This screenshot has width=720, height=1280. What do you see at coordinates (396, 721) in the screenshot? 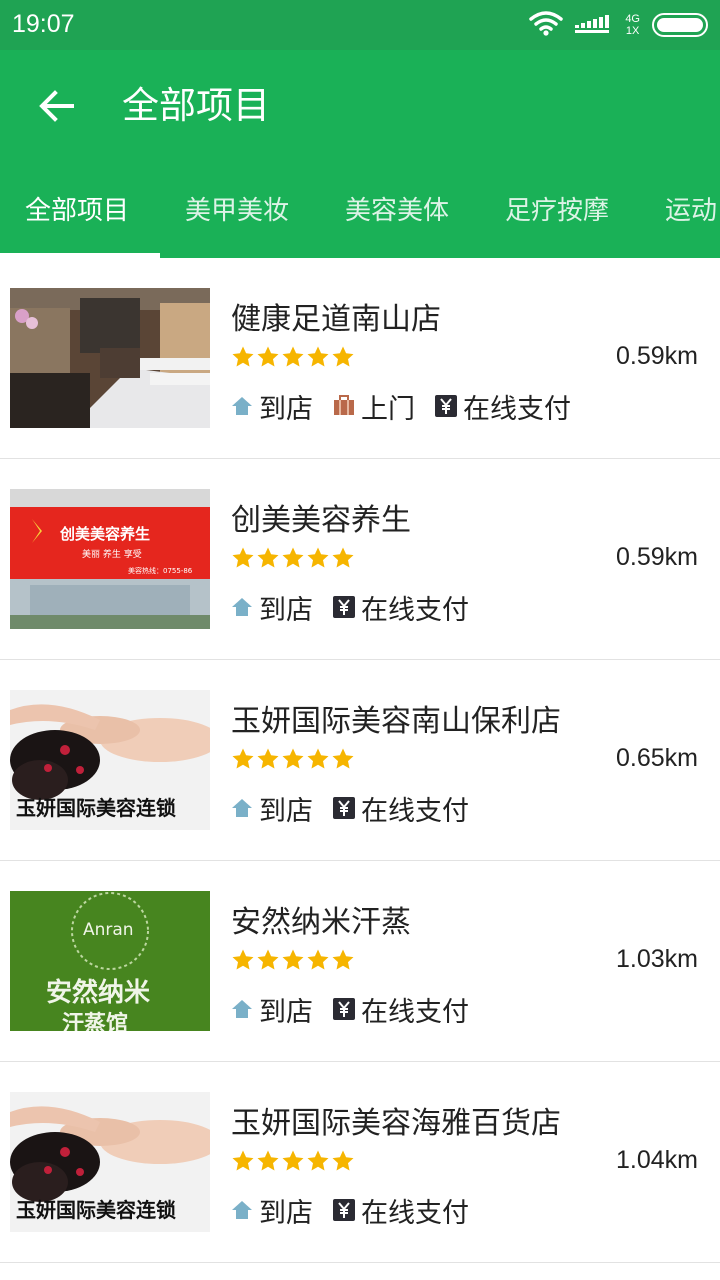
I see `shop-name: 玉妍国际美容南山保利店` at bounding box center [396, 721].